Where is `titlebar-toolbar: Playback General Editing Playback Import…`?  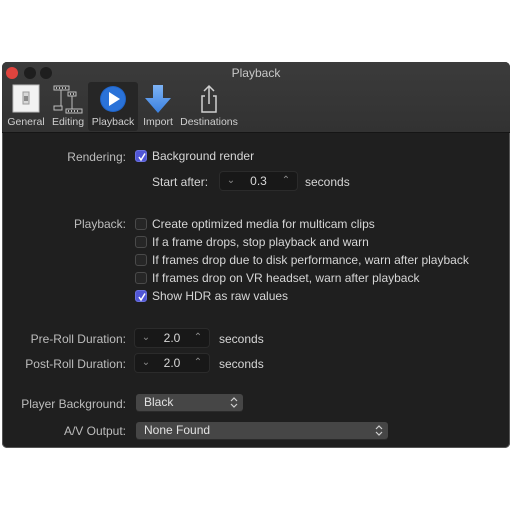 titlebar-toolbar: Playback General Editing Playback Import… is located at coordinates (256, 97).